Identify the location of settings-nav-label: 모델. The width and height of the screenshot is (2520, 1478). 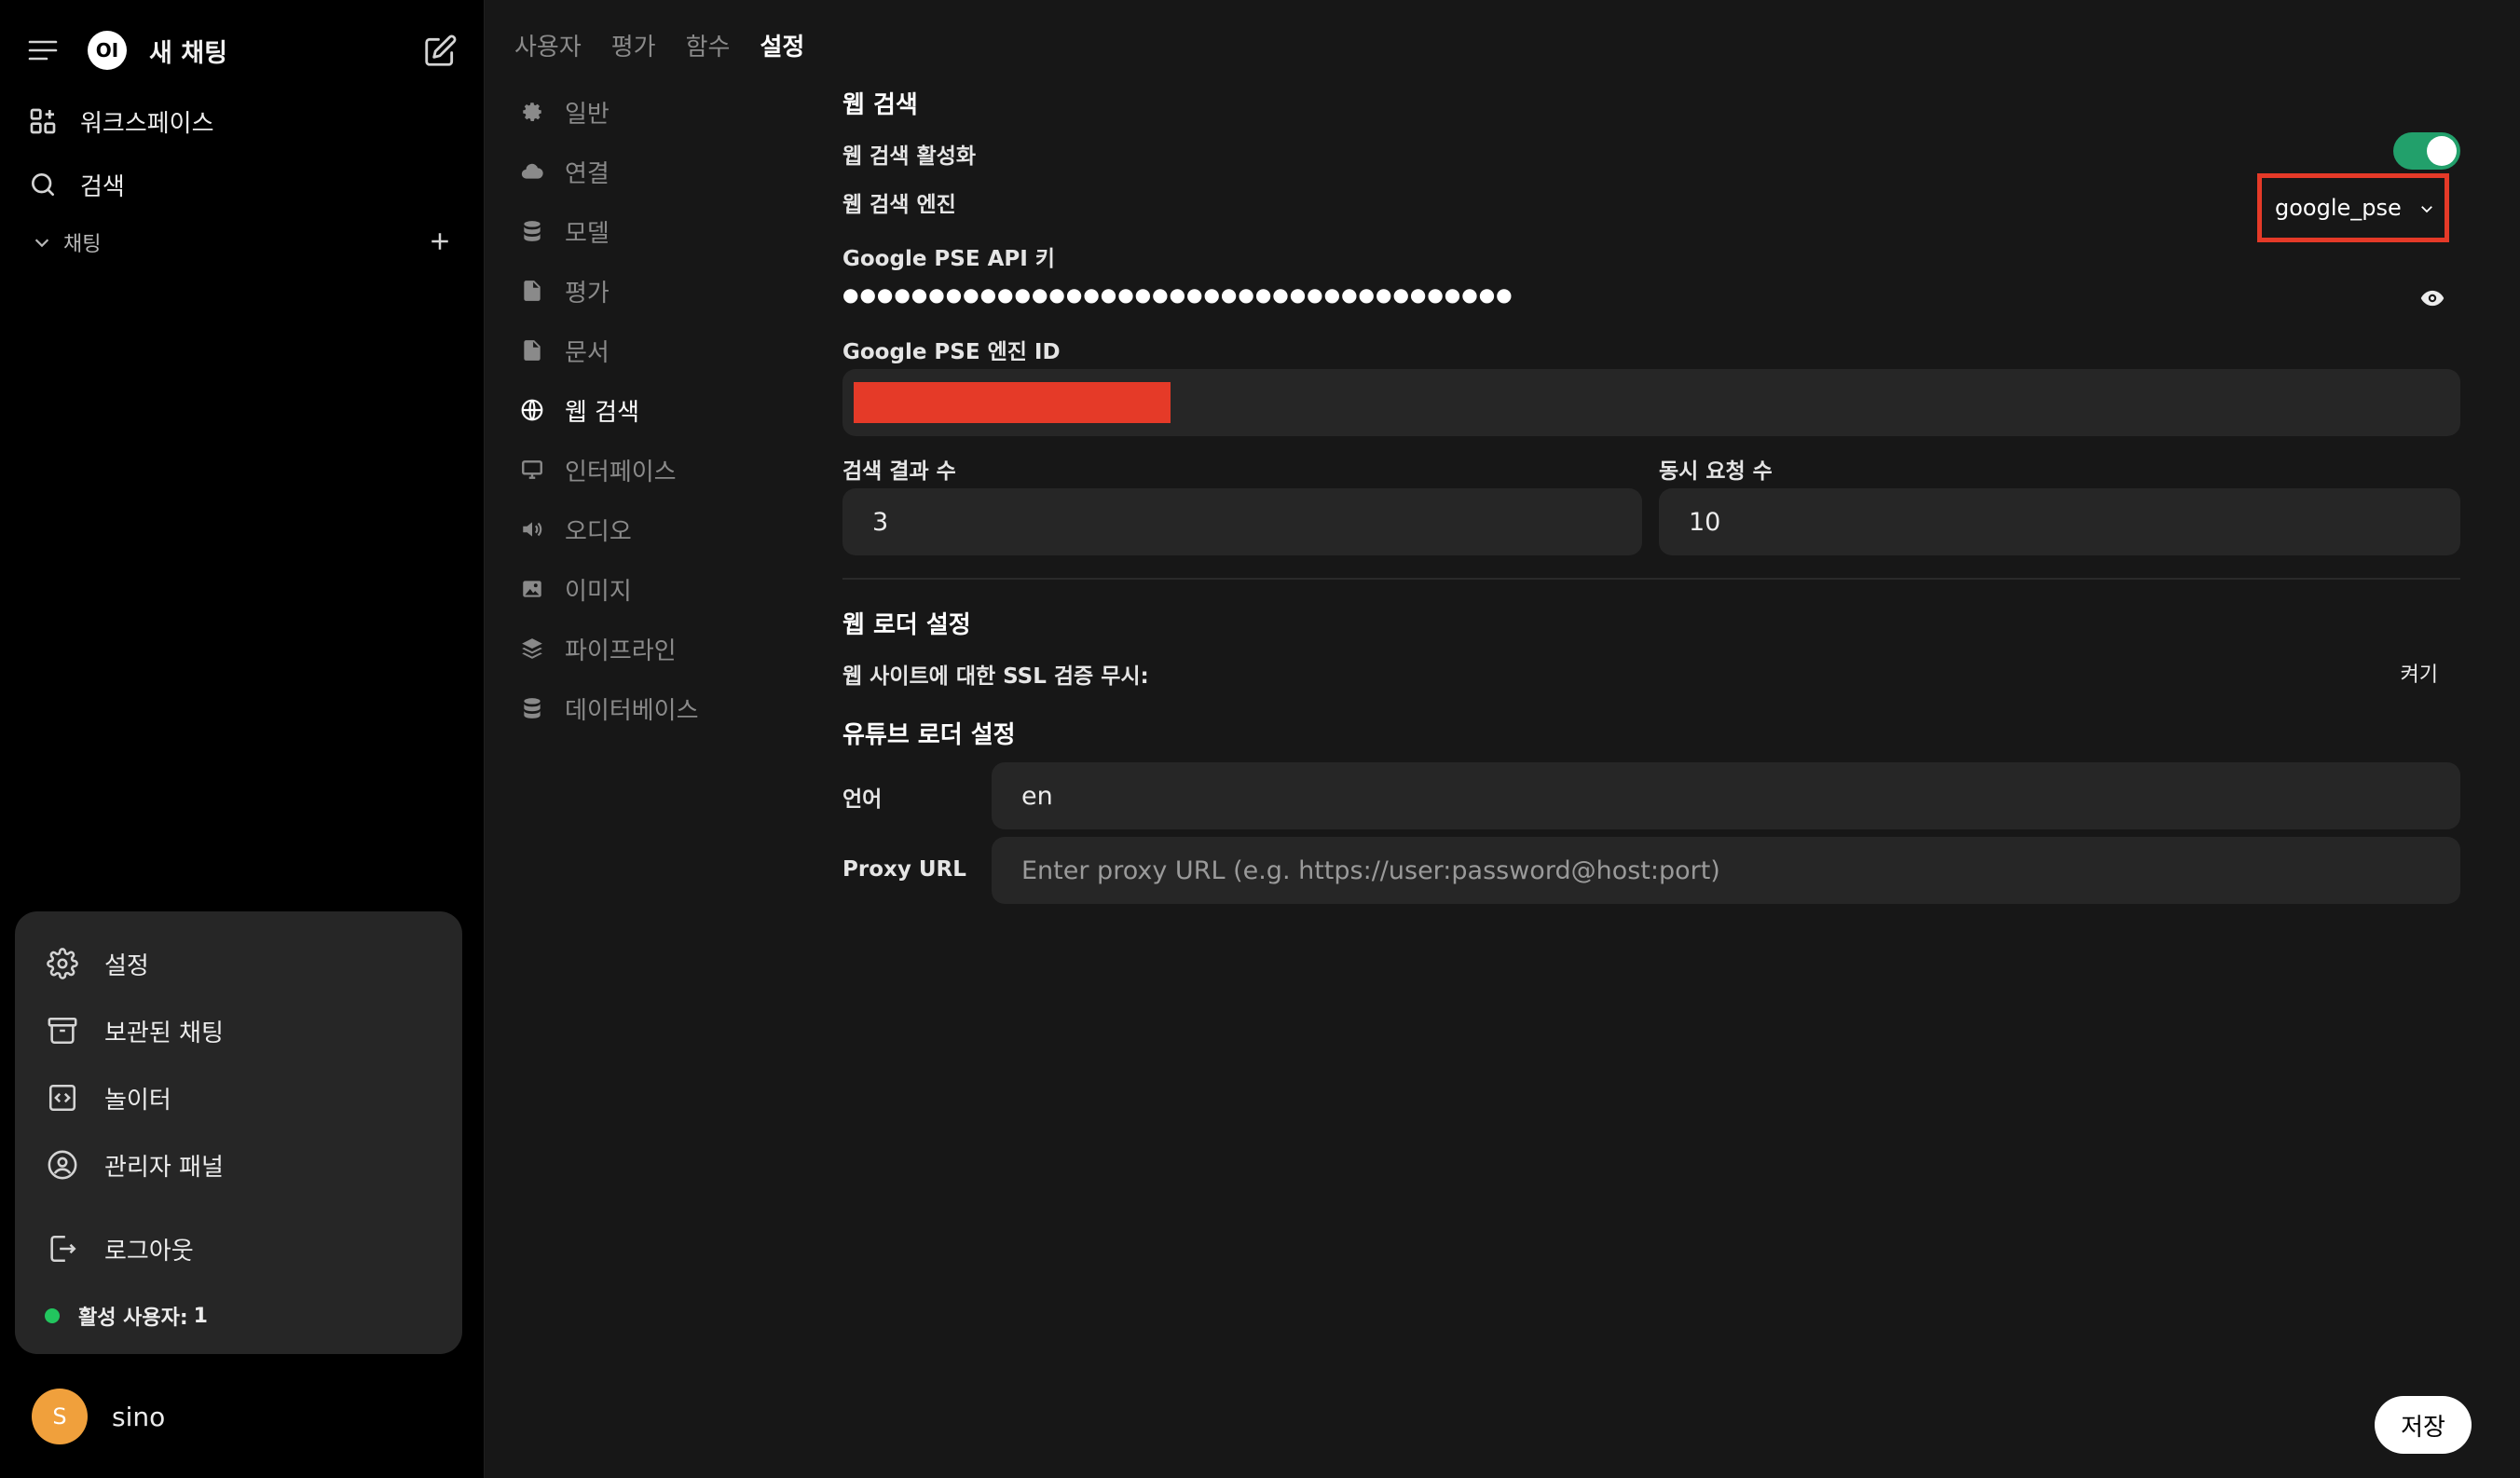
(587, 233).